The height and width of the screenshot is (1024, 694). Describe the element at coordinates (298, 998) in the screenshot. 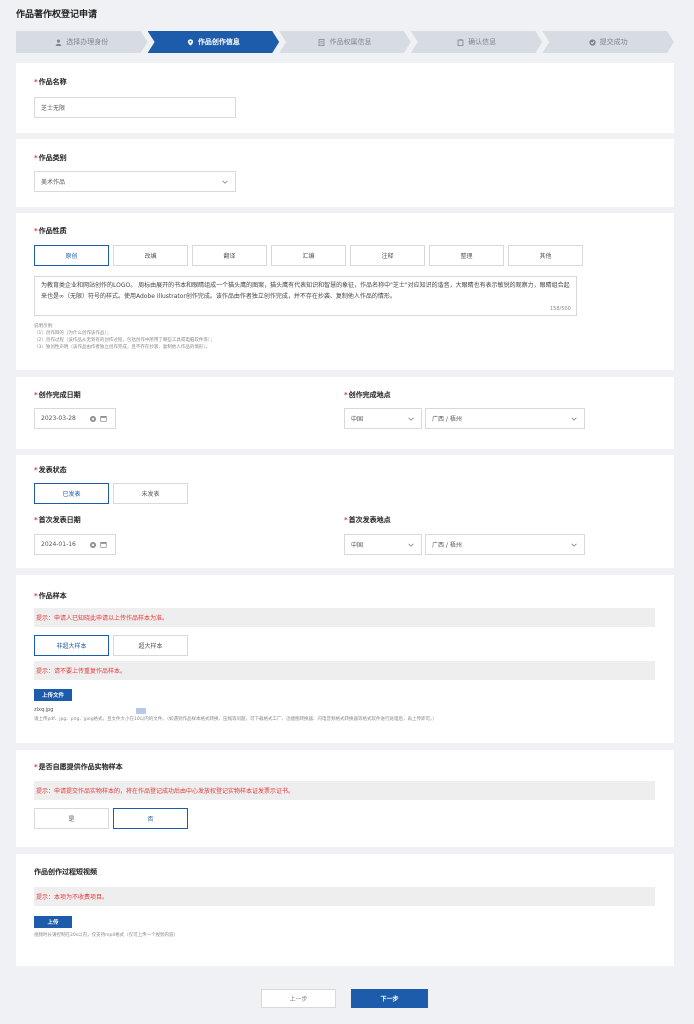

I see `prev-step-button: 上一步` at that location.